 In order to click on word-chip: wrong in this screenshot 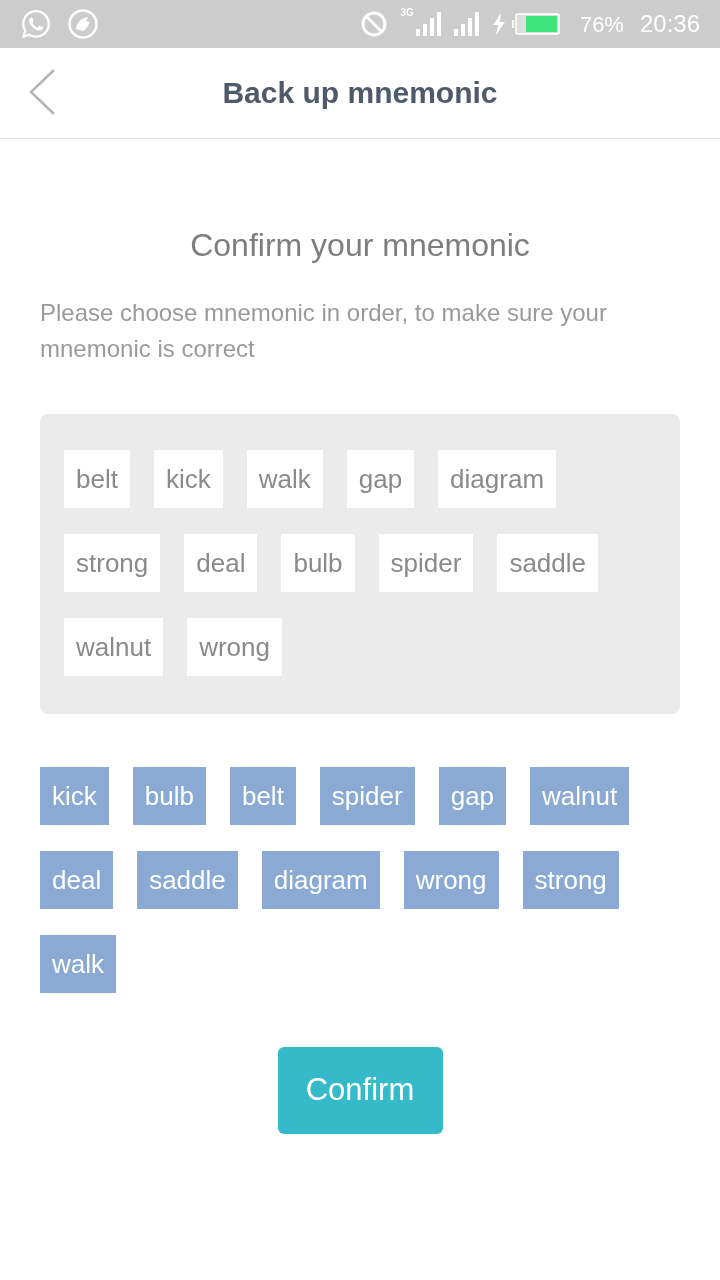, I will do `click(234, 647)`.